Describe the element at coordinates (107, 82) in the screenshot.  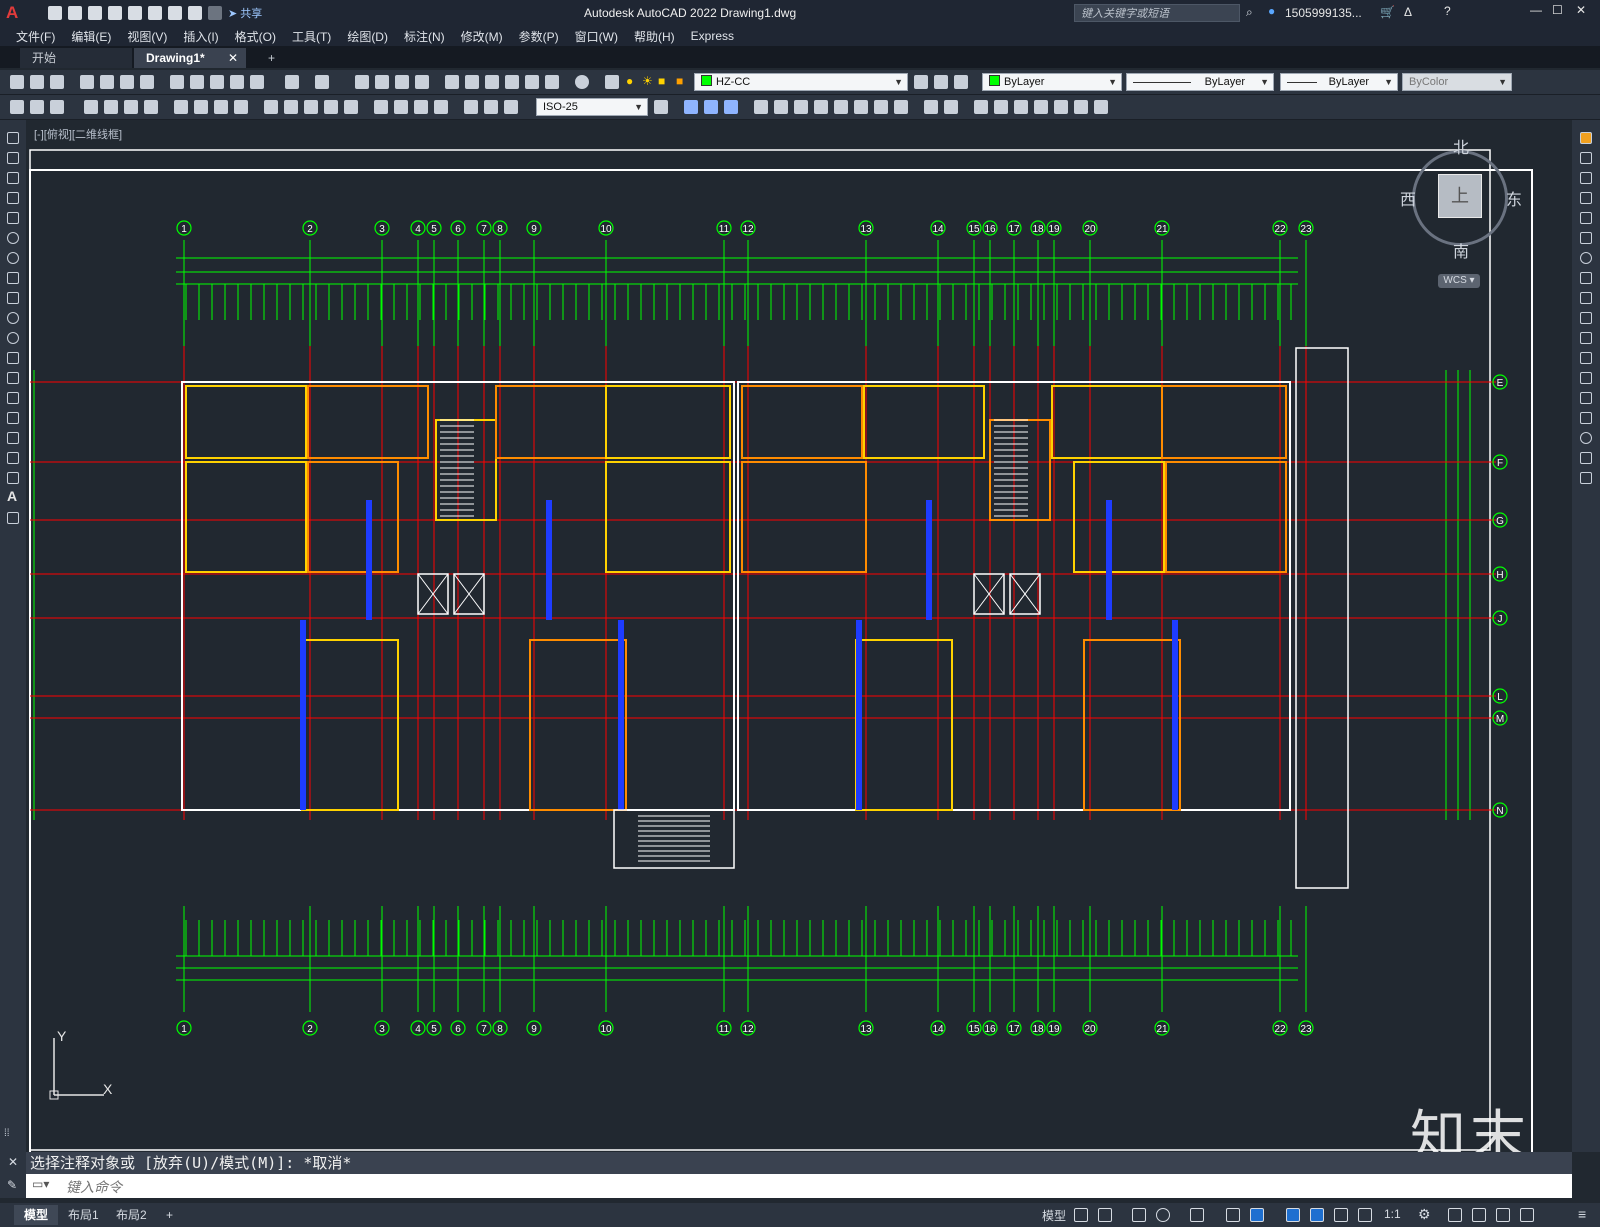
I see `plot-preview-icon` at that location.